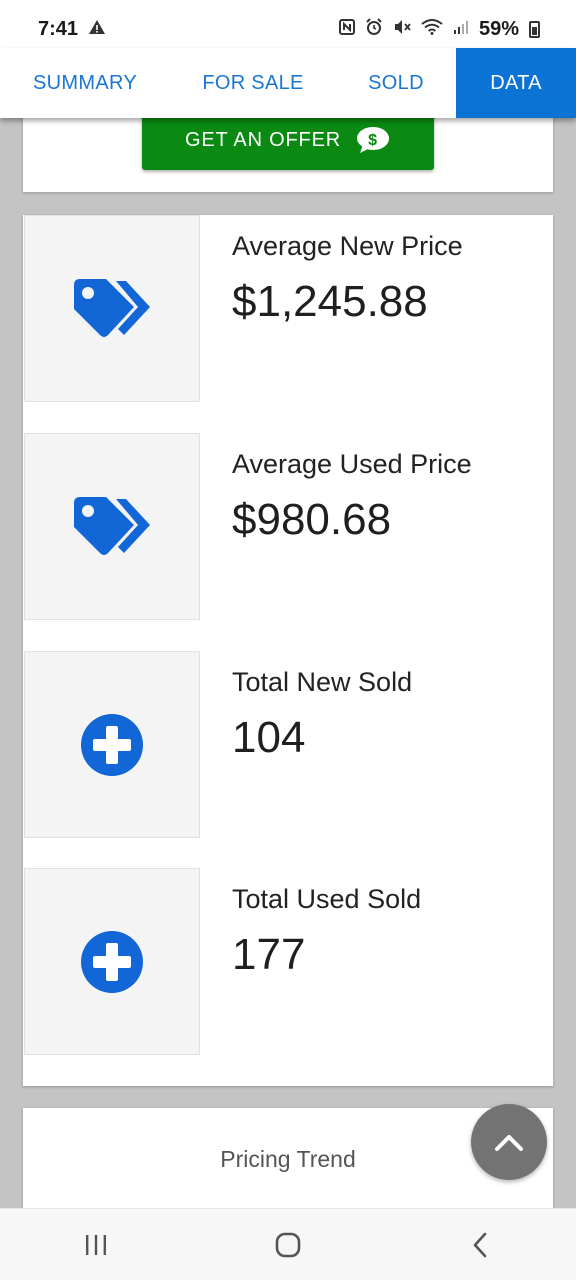 The width and height of the screenshot is (576, 1280). I want to click on offer-button-label: GET AN OFFER, so click(263, 139).